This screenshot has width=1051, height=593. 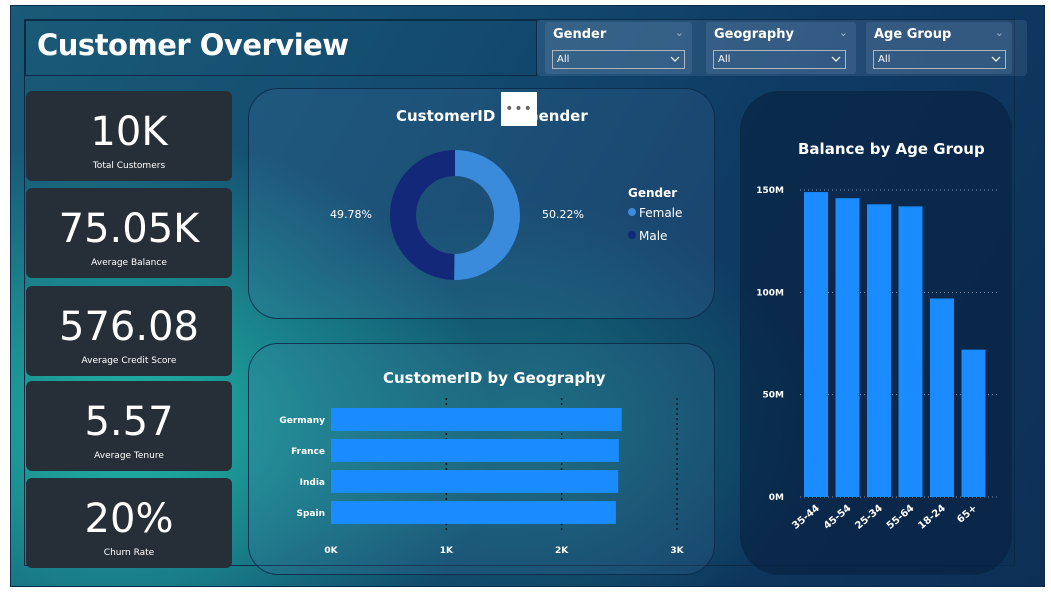 I want to click on kpi-value: 5.57, so click(x=129, y=422).